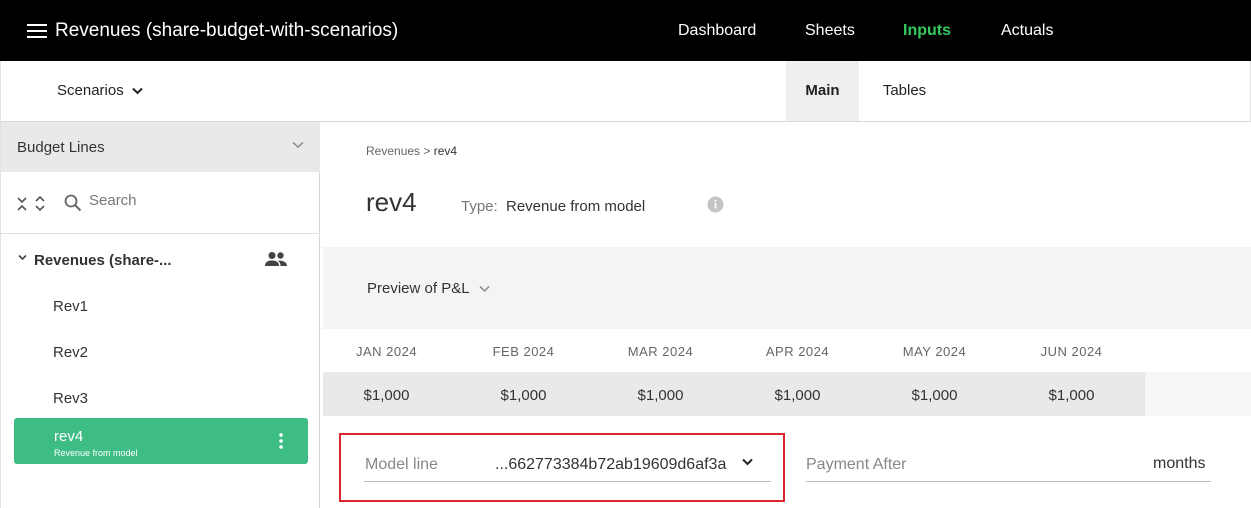  What do you see at coordinates (934, 351) in the screenshot?
I see `month-header: MAY 2024` at bounding box center [934, 351].